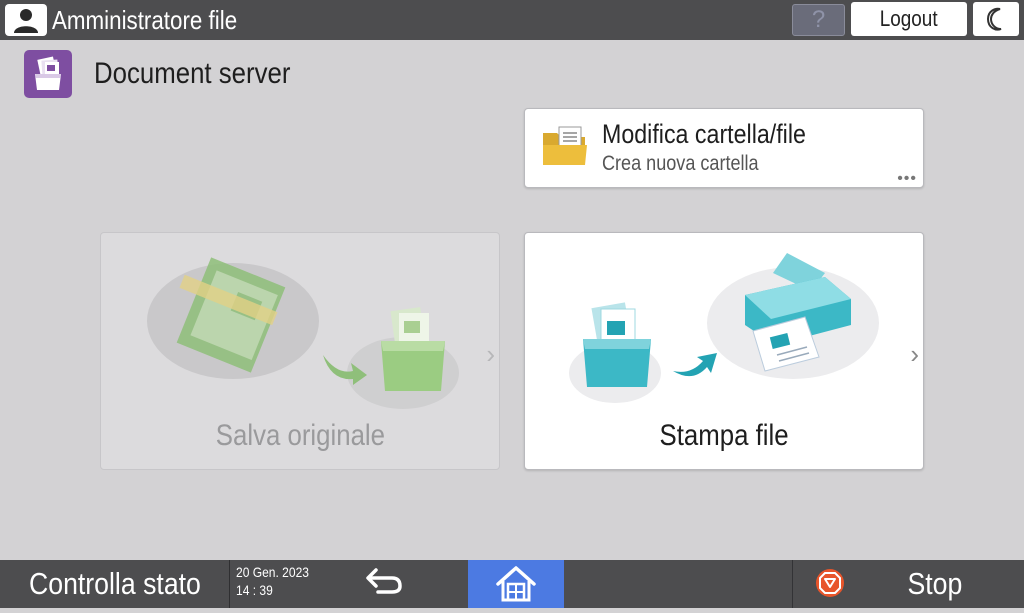 The height and width of the screenshot is (613, 1024). I want to click on logout-button: Logout, so click(909, 19).